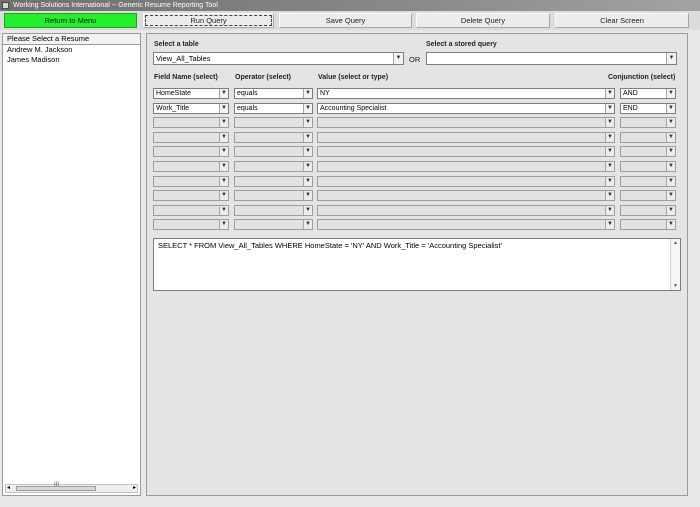 The image size is (700, 507). What do you see at coordinates (466, 195) in the screenshot?
I see `value-select-row-8: ▼` at bounding box center [466, 195].